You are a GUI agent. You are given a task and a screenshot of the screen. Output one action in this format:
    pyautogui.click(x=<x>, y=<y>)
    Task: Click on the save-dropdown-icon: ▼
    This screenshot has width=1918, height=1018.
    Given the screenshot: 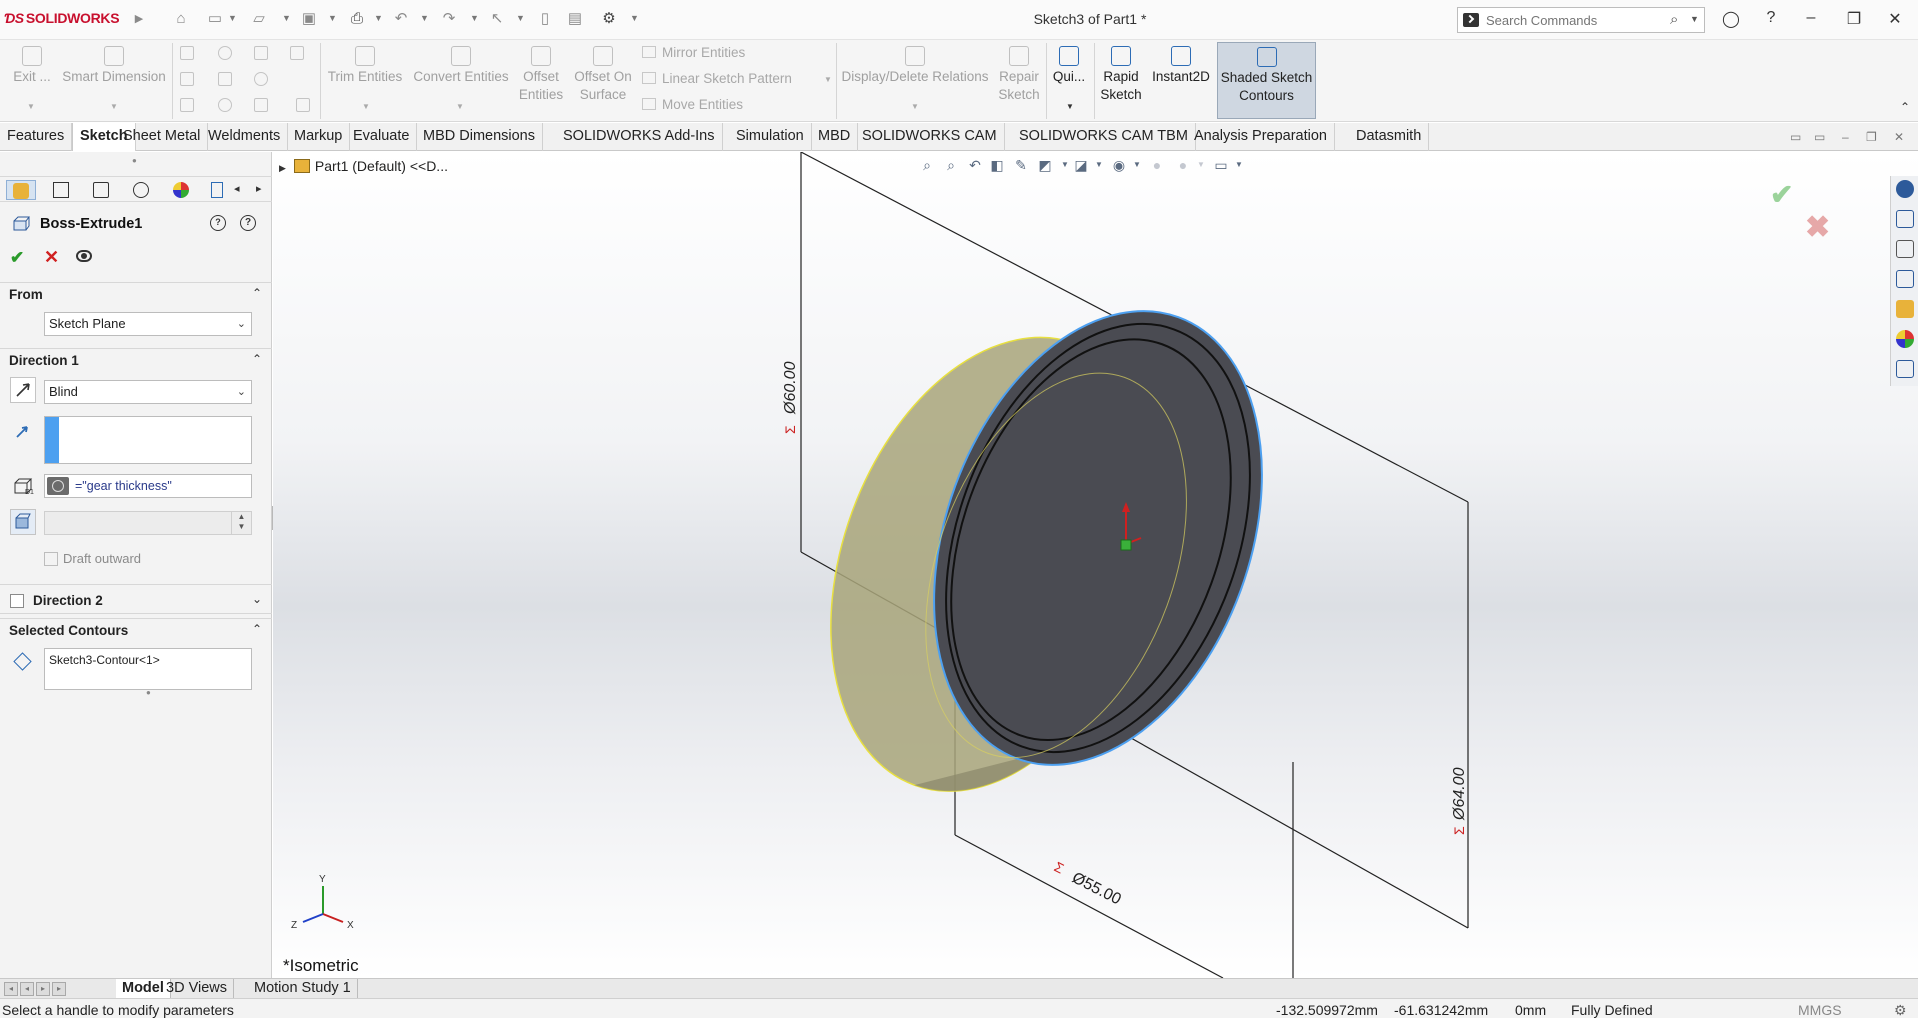 What is the action you would take?
    pyautogui.click(x=332, y=18)
    